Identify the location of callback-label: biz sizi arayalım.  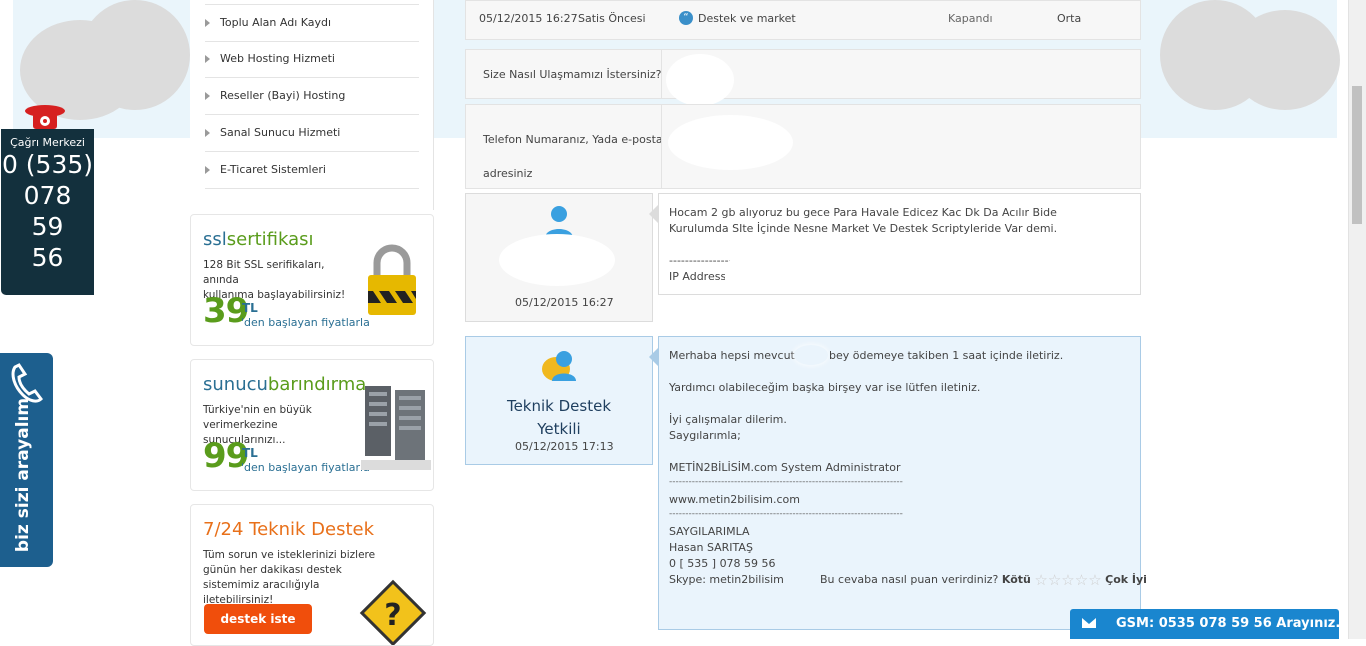
(23, 475).